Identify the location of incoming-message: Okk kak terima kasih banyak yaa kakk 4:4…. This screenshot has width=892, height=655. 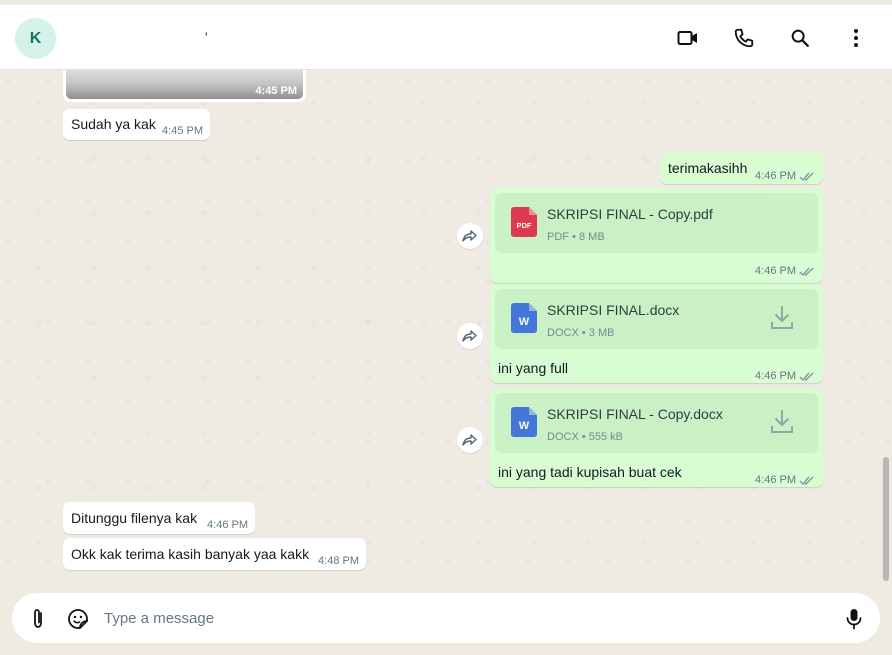
(214, 554).